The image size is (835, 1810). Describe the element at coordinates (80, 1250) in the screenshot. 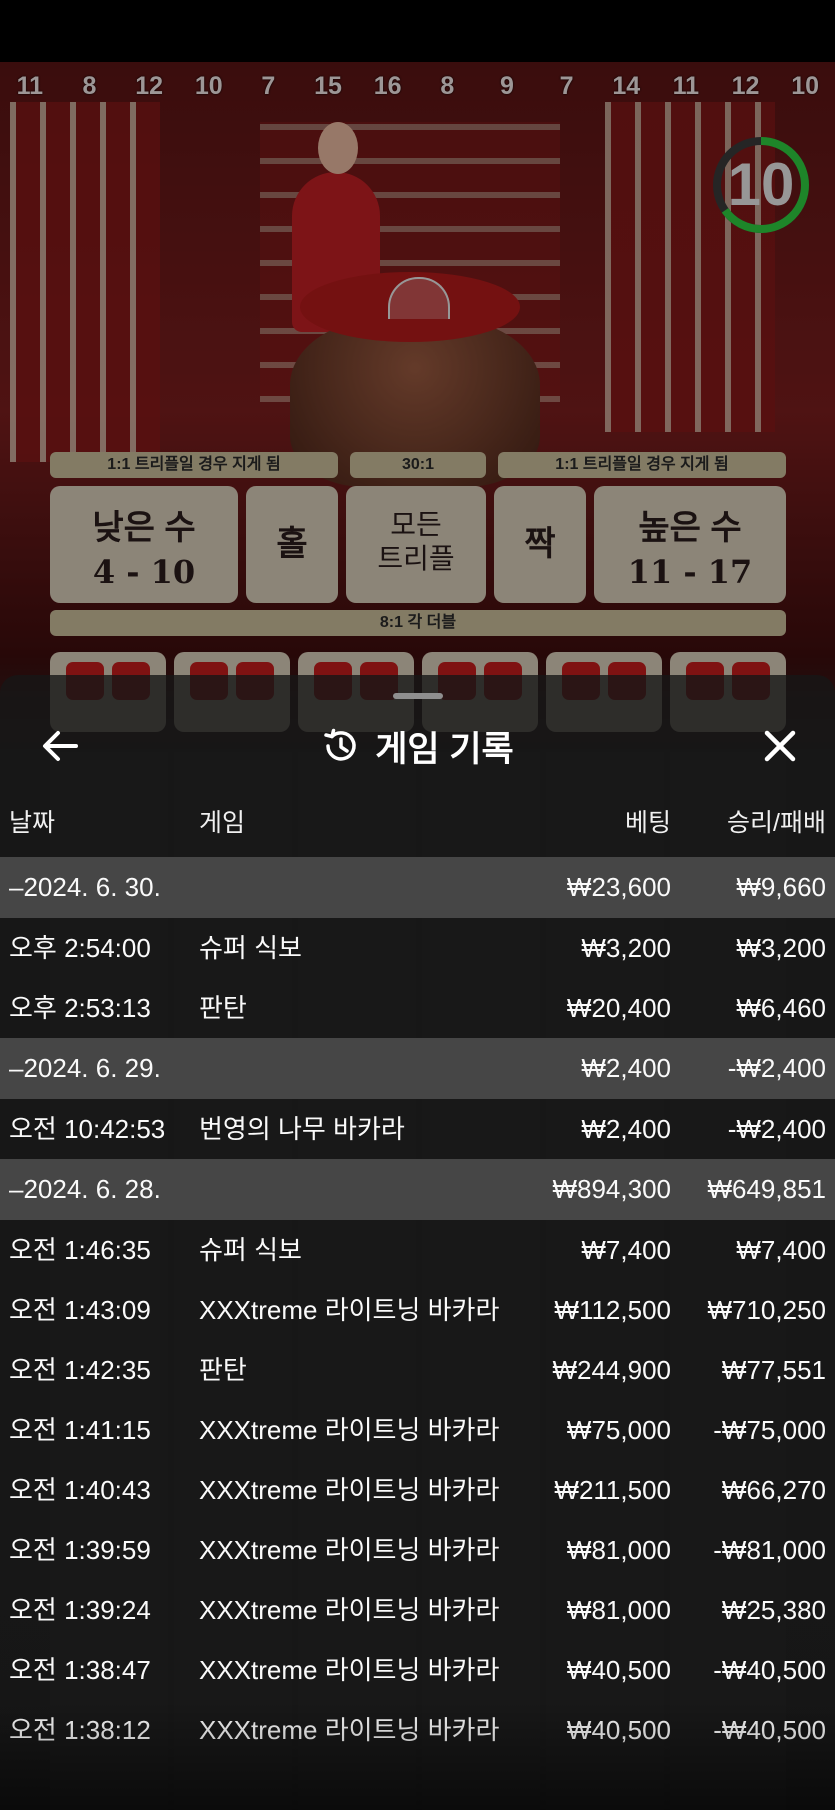

I see `row-date: 오전 1:46:35` at that location.